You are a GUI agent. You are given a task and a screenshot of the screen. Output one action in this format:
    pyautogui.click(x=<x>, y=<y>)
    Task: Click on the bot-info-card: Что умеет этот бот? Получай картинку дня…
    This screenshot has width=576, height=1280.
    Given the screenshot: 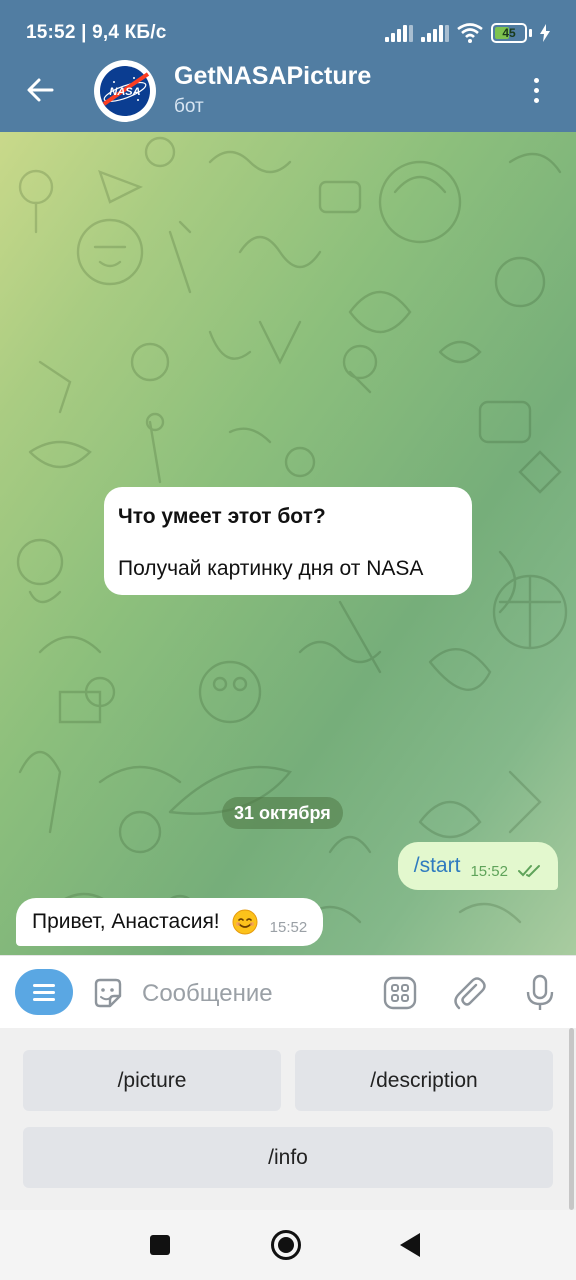 What is the action you would take?
    pyautogui.click(x=288, y=541)
    